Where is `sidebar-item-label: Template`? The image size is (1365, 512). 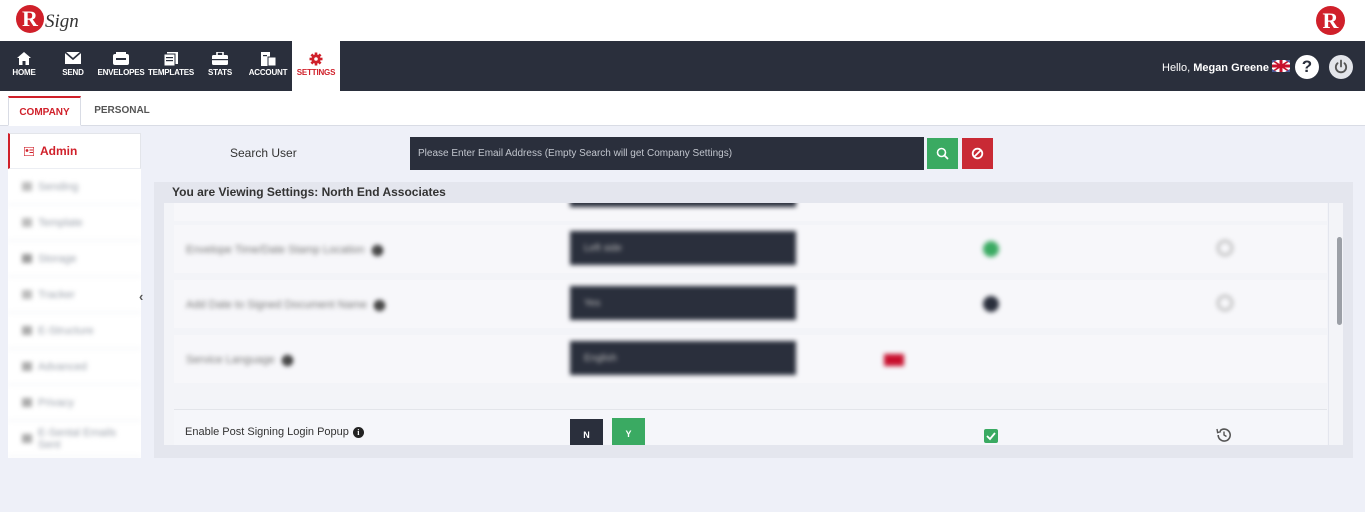
sidebar-item-label: Template is located at coordinates (60, 222).